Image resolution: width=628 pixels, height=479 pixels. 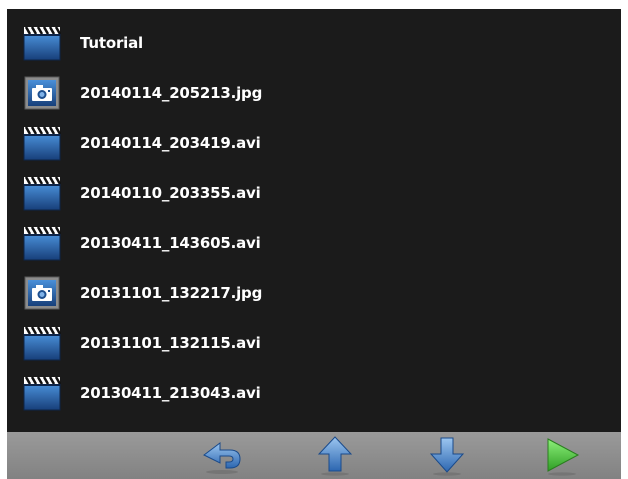 What do you see at coordinates (171, 293) in the screenshot?
I see `file-name: 20131101_132217.jpg` at bounding box center [171, 293].